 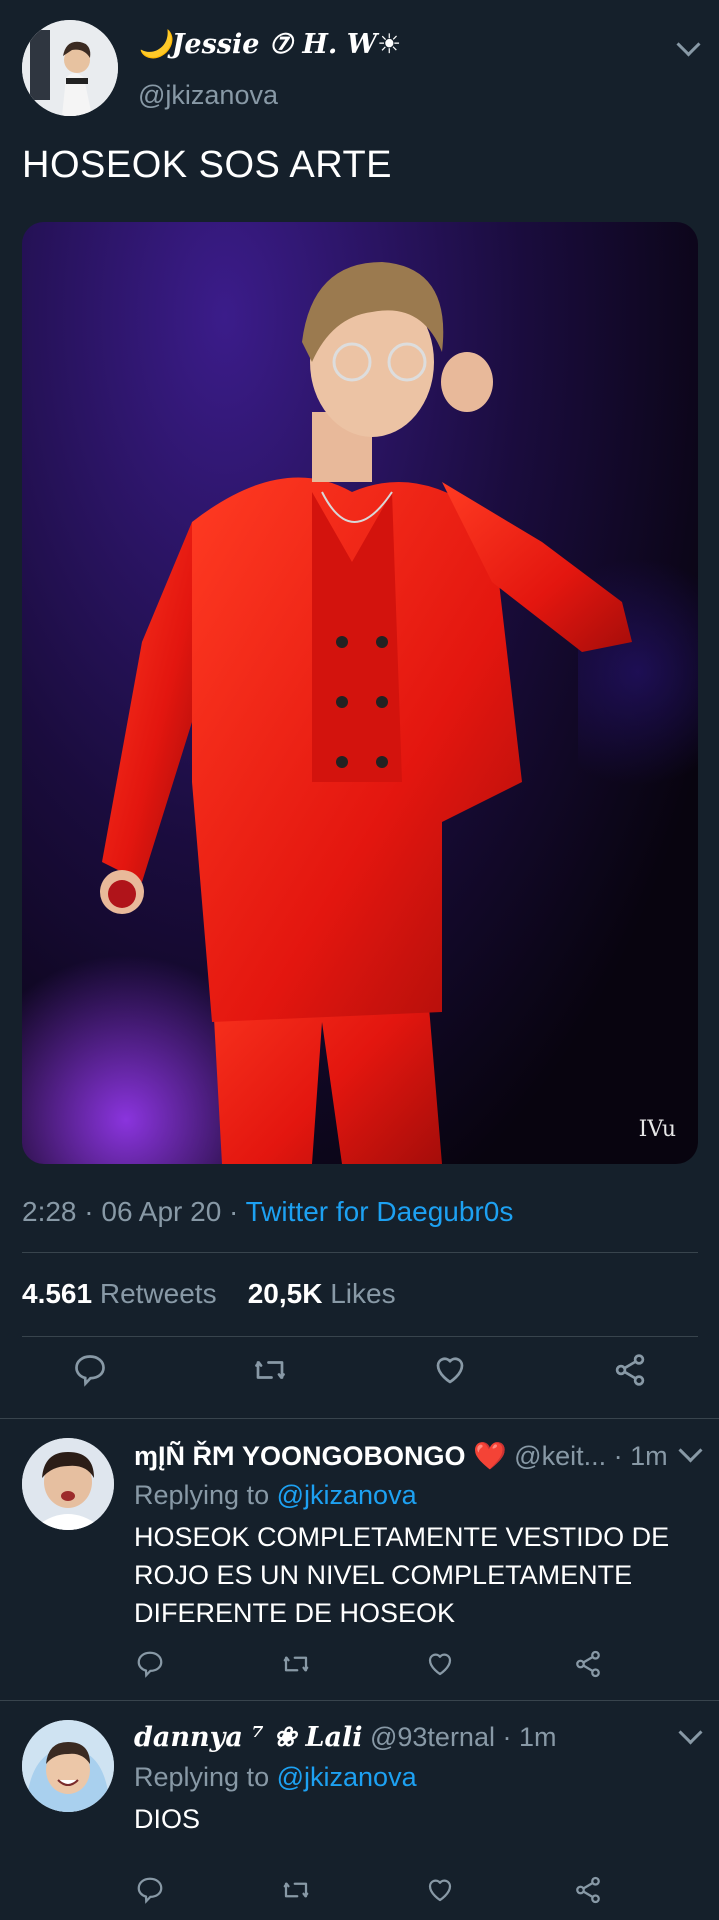 I want to click on reply-header: ɱĮÑ ŘϺ YOONGOBONGO ❤️ @keit... · 1m, so click(x=401, y=1456).